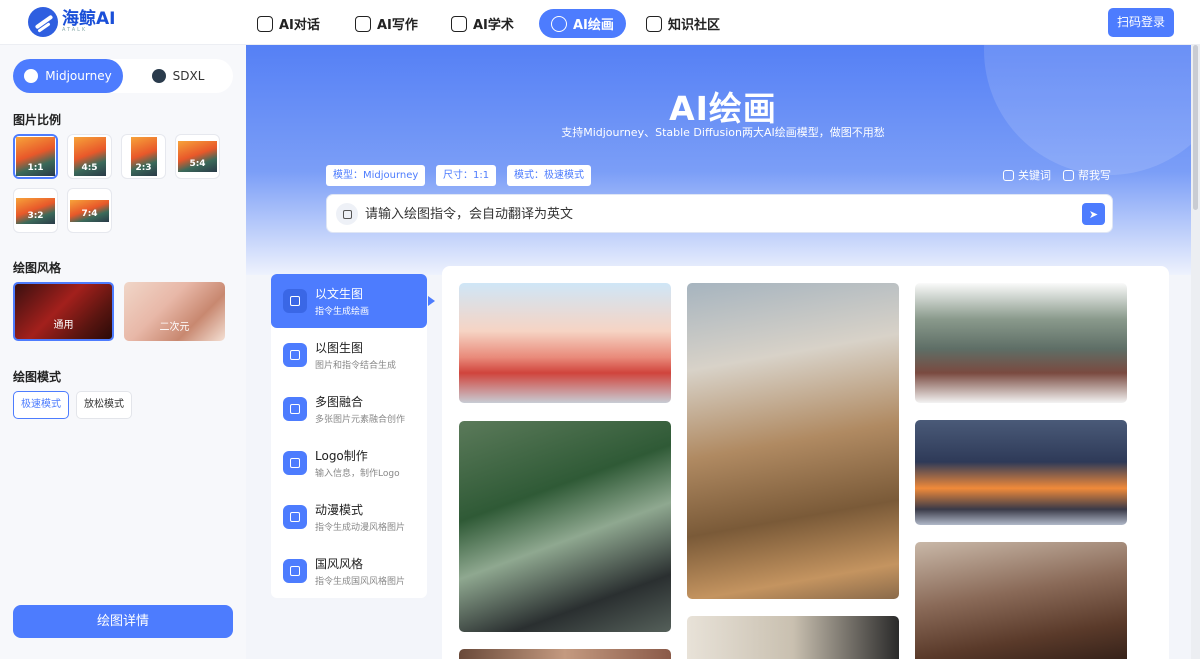 This screenshot has height=659, width=1200. Describe the element at coordinates (347, 214) in the screenshot. I see `grid-icon` at that location.